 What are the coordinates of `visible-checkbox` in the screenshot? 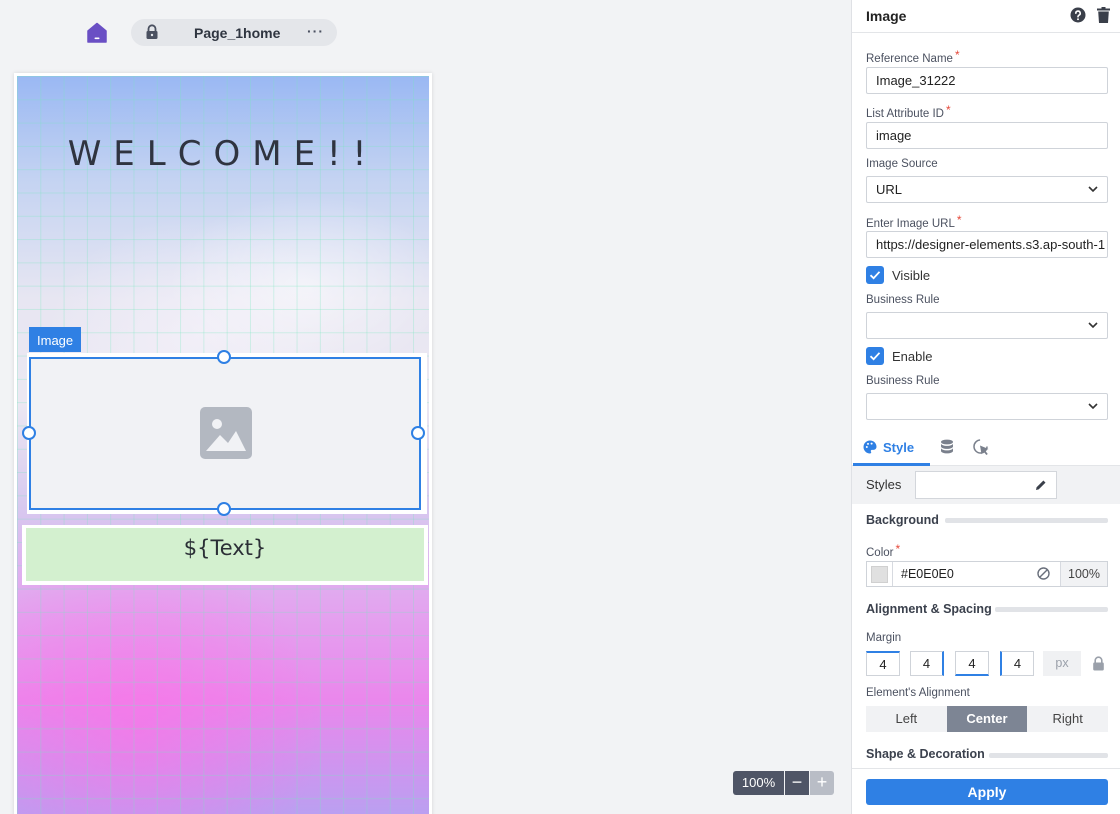 It's located at (875, 275).